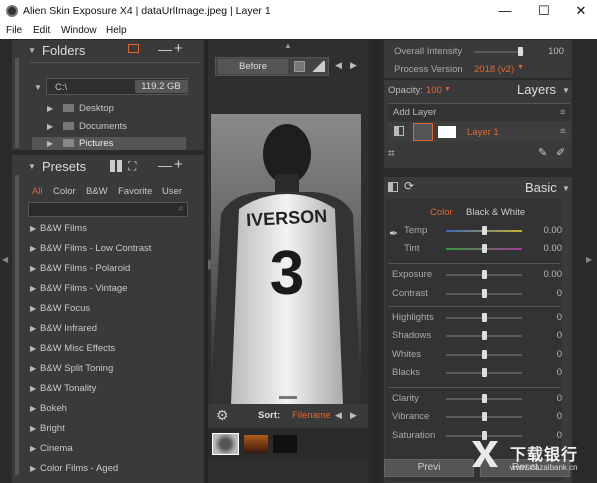 The image size is (597, 483). Describe the element at coordinates (423, 132) in the screenshot. I see `layer-thumbnail` at that location.